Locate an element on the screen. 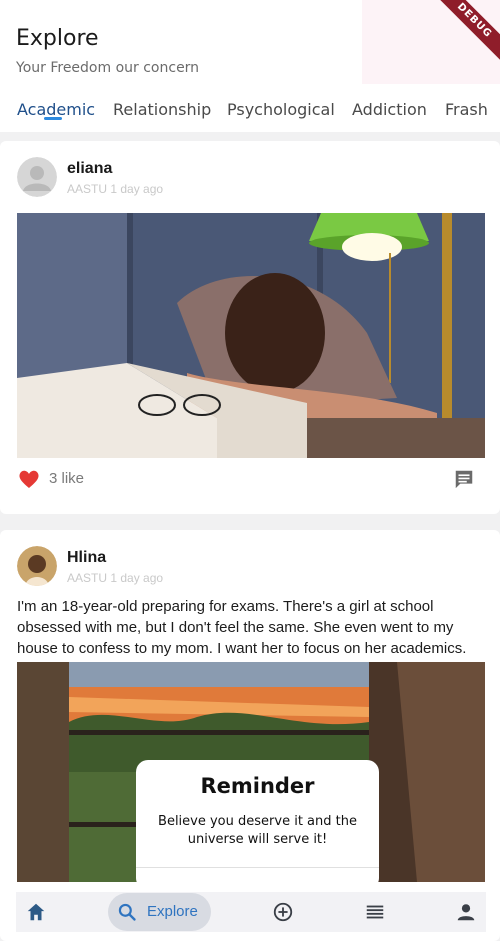 This screenshot has height=941, width=500. heart-icon is located at coordinates (29, 479).